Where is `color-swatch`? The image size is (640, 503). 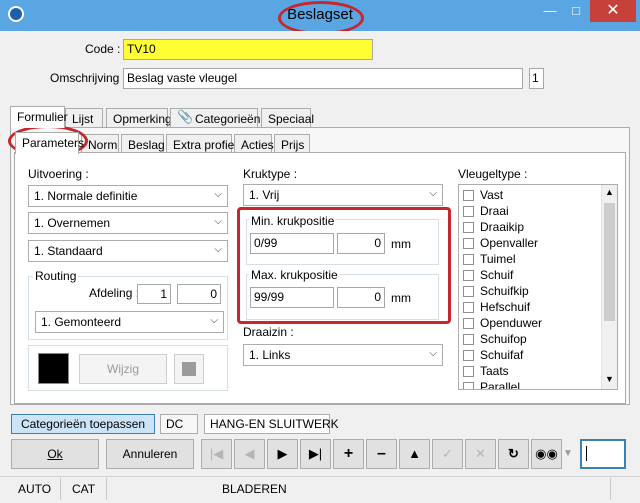
color-swatch is located at coordinates (53, 368).